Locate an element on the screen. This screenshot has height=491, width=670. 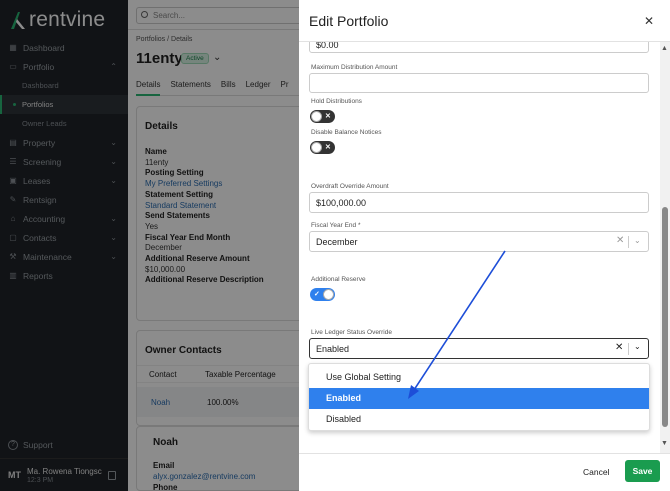
max-distribution-label: Maximum Distribution Amount is located at coordinates (354, 67).